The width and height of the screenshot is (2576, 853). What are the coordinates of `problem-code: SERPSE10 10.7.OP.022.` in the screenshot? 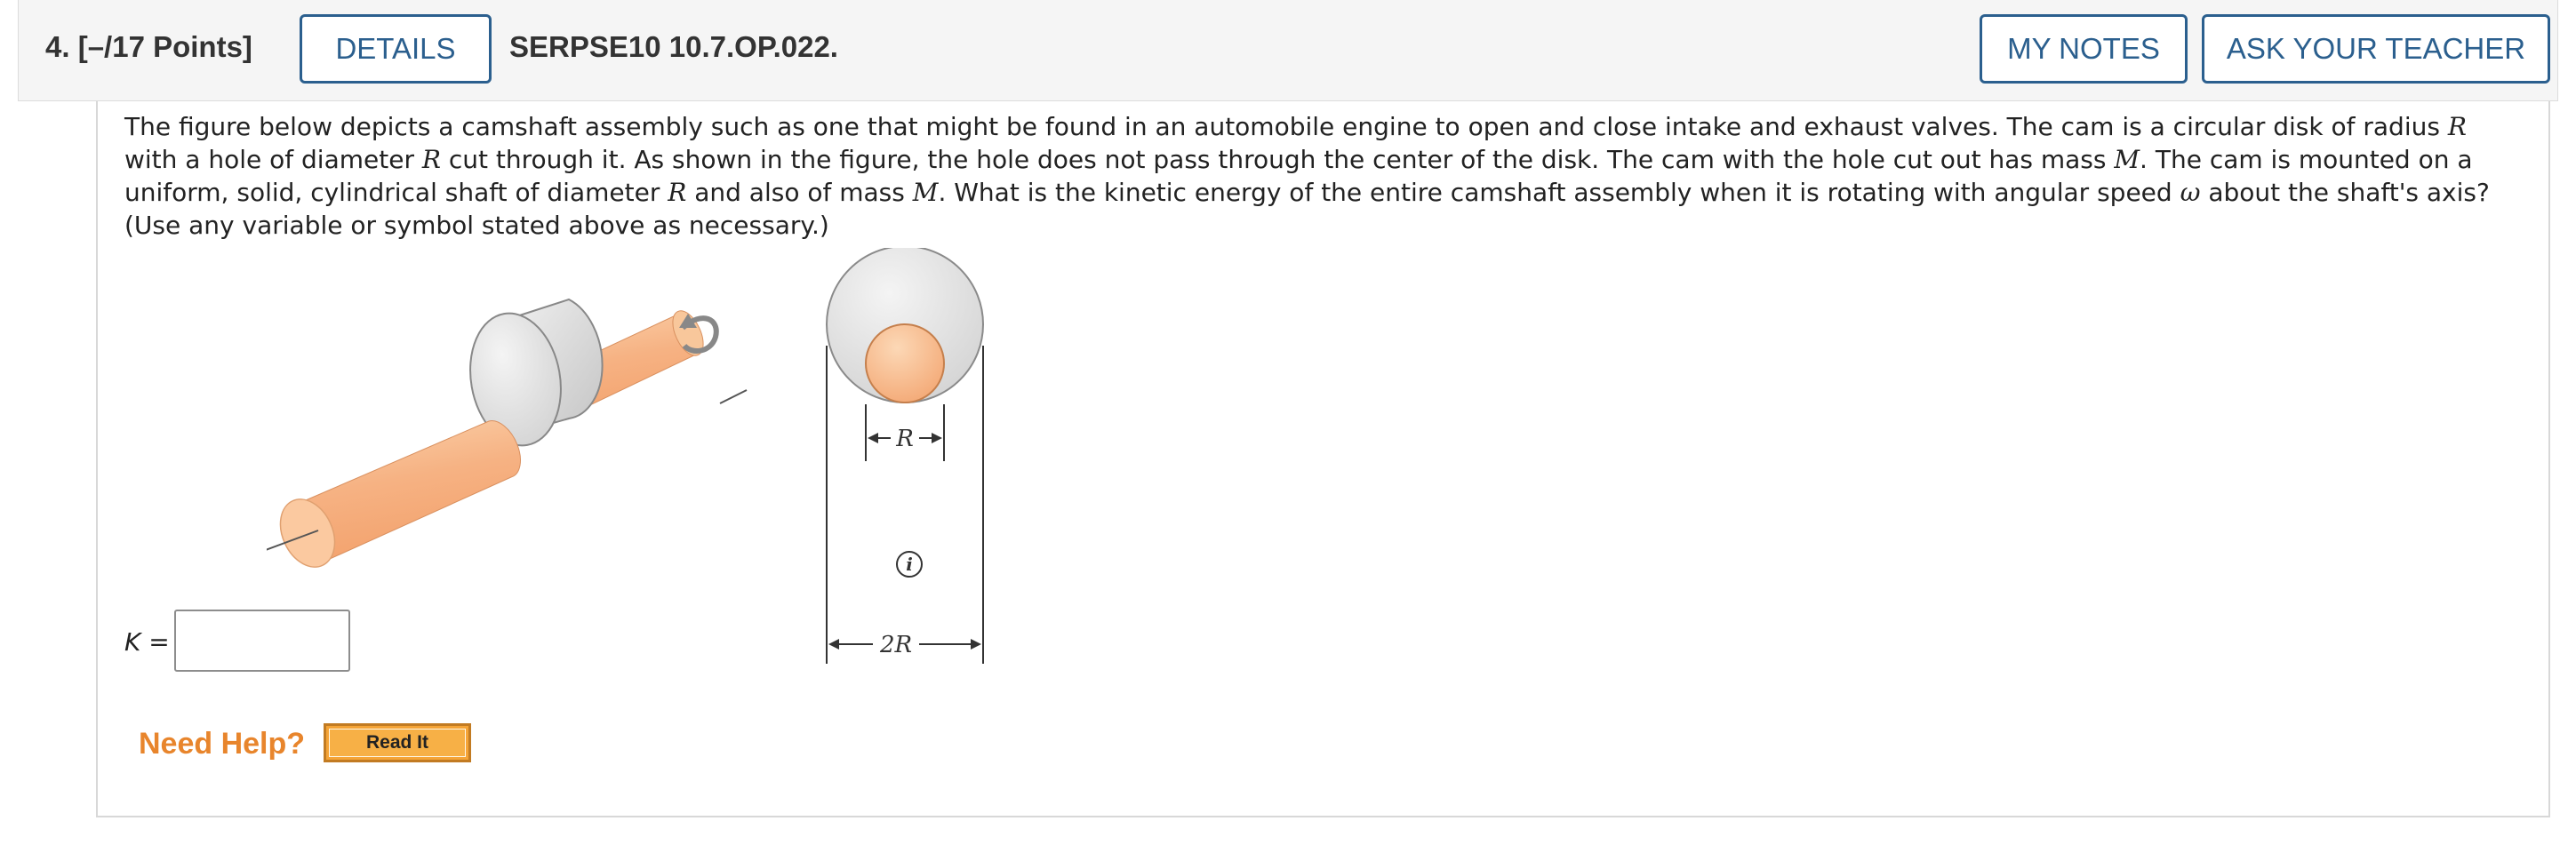 It's located at (673, 46).